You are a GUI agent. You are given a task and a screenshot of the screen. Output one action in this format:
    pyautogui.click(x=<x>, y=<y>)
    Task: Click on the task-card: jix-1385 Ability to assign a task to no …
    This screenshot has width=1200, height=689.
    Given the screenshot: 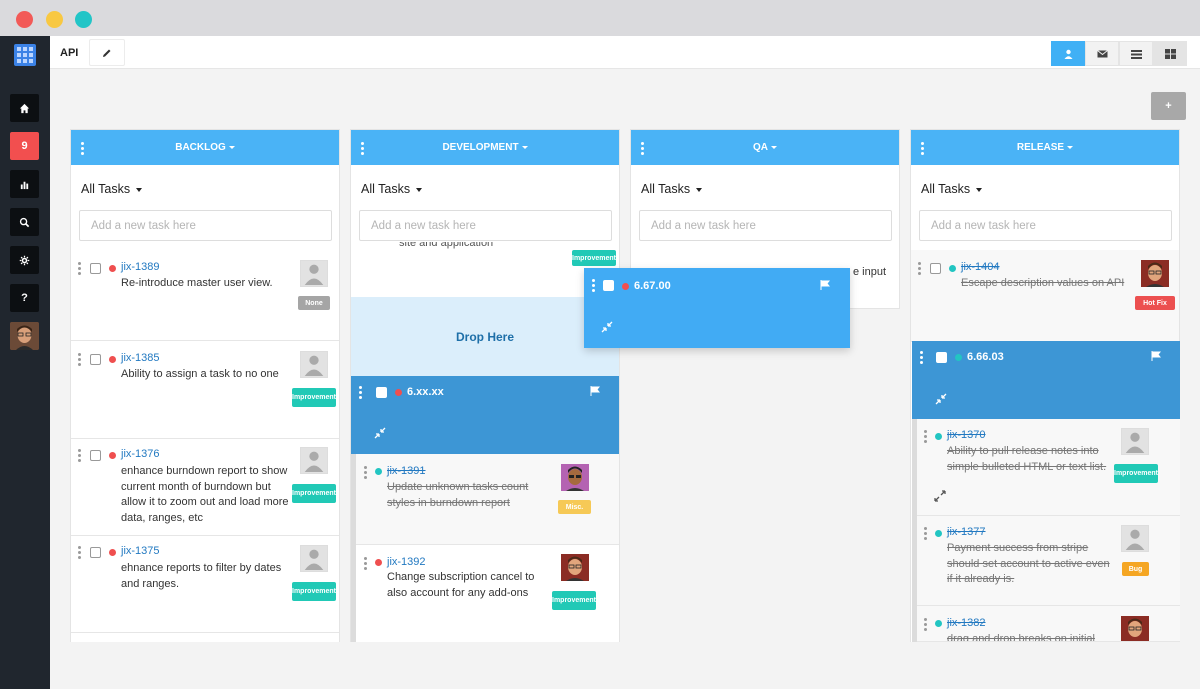 What is the action you would take?
    pyautogui.click(x=205, y=390)
    